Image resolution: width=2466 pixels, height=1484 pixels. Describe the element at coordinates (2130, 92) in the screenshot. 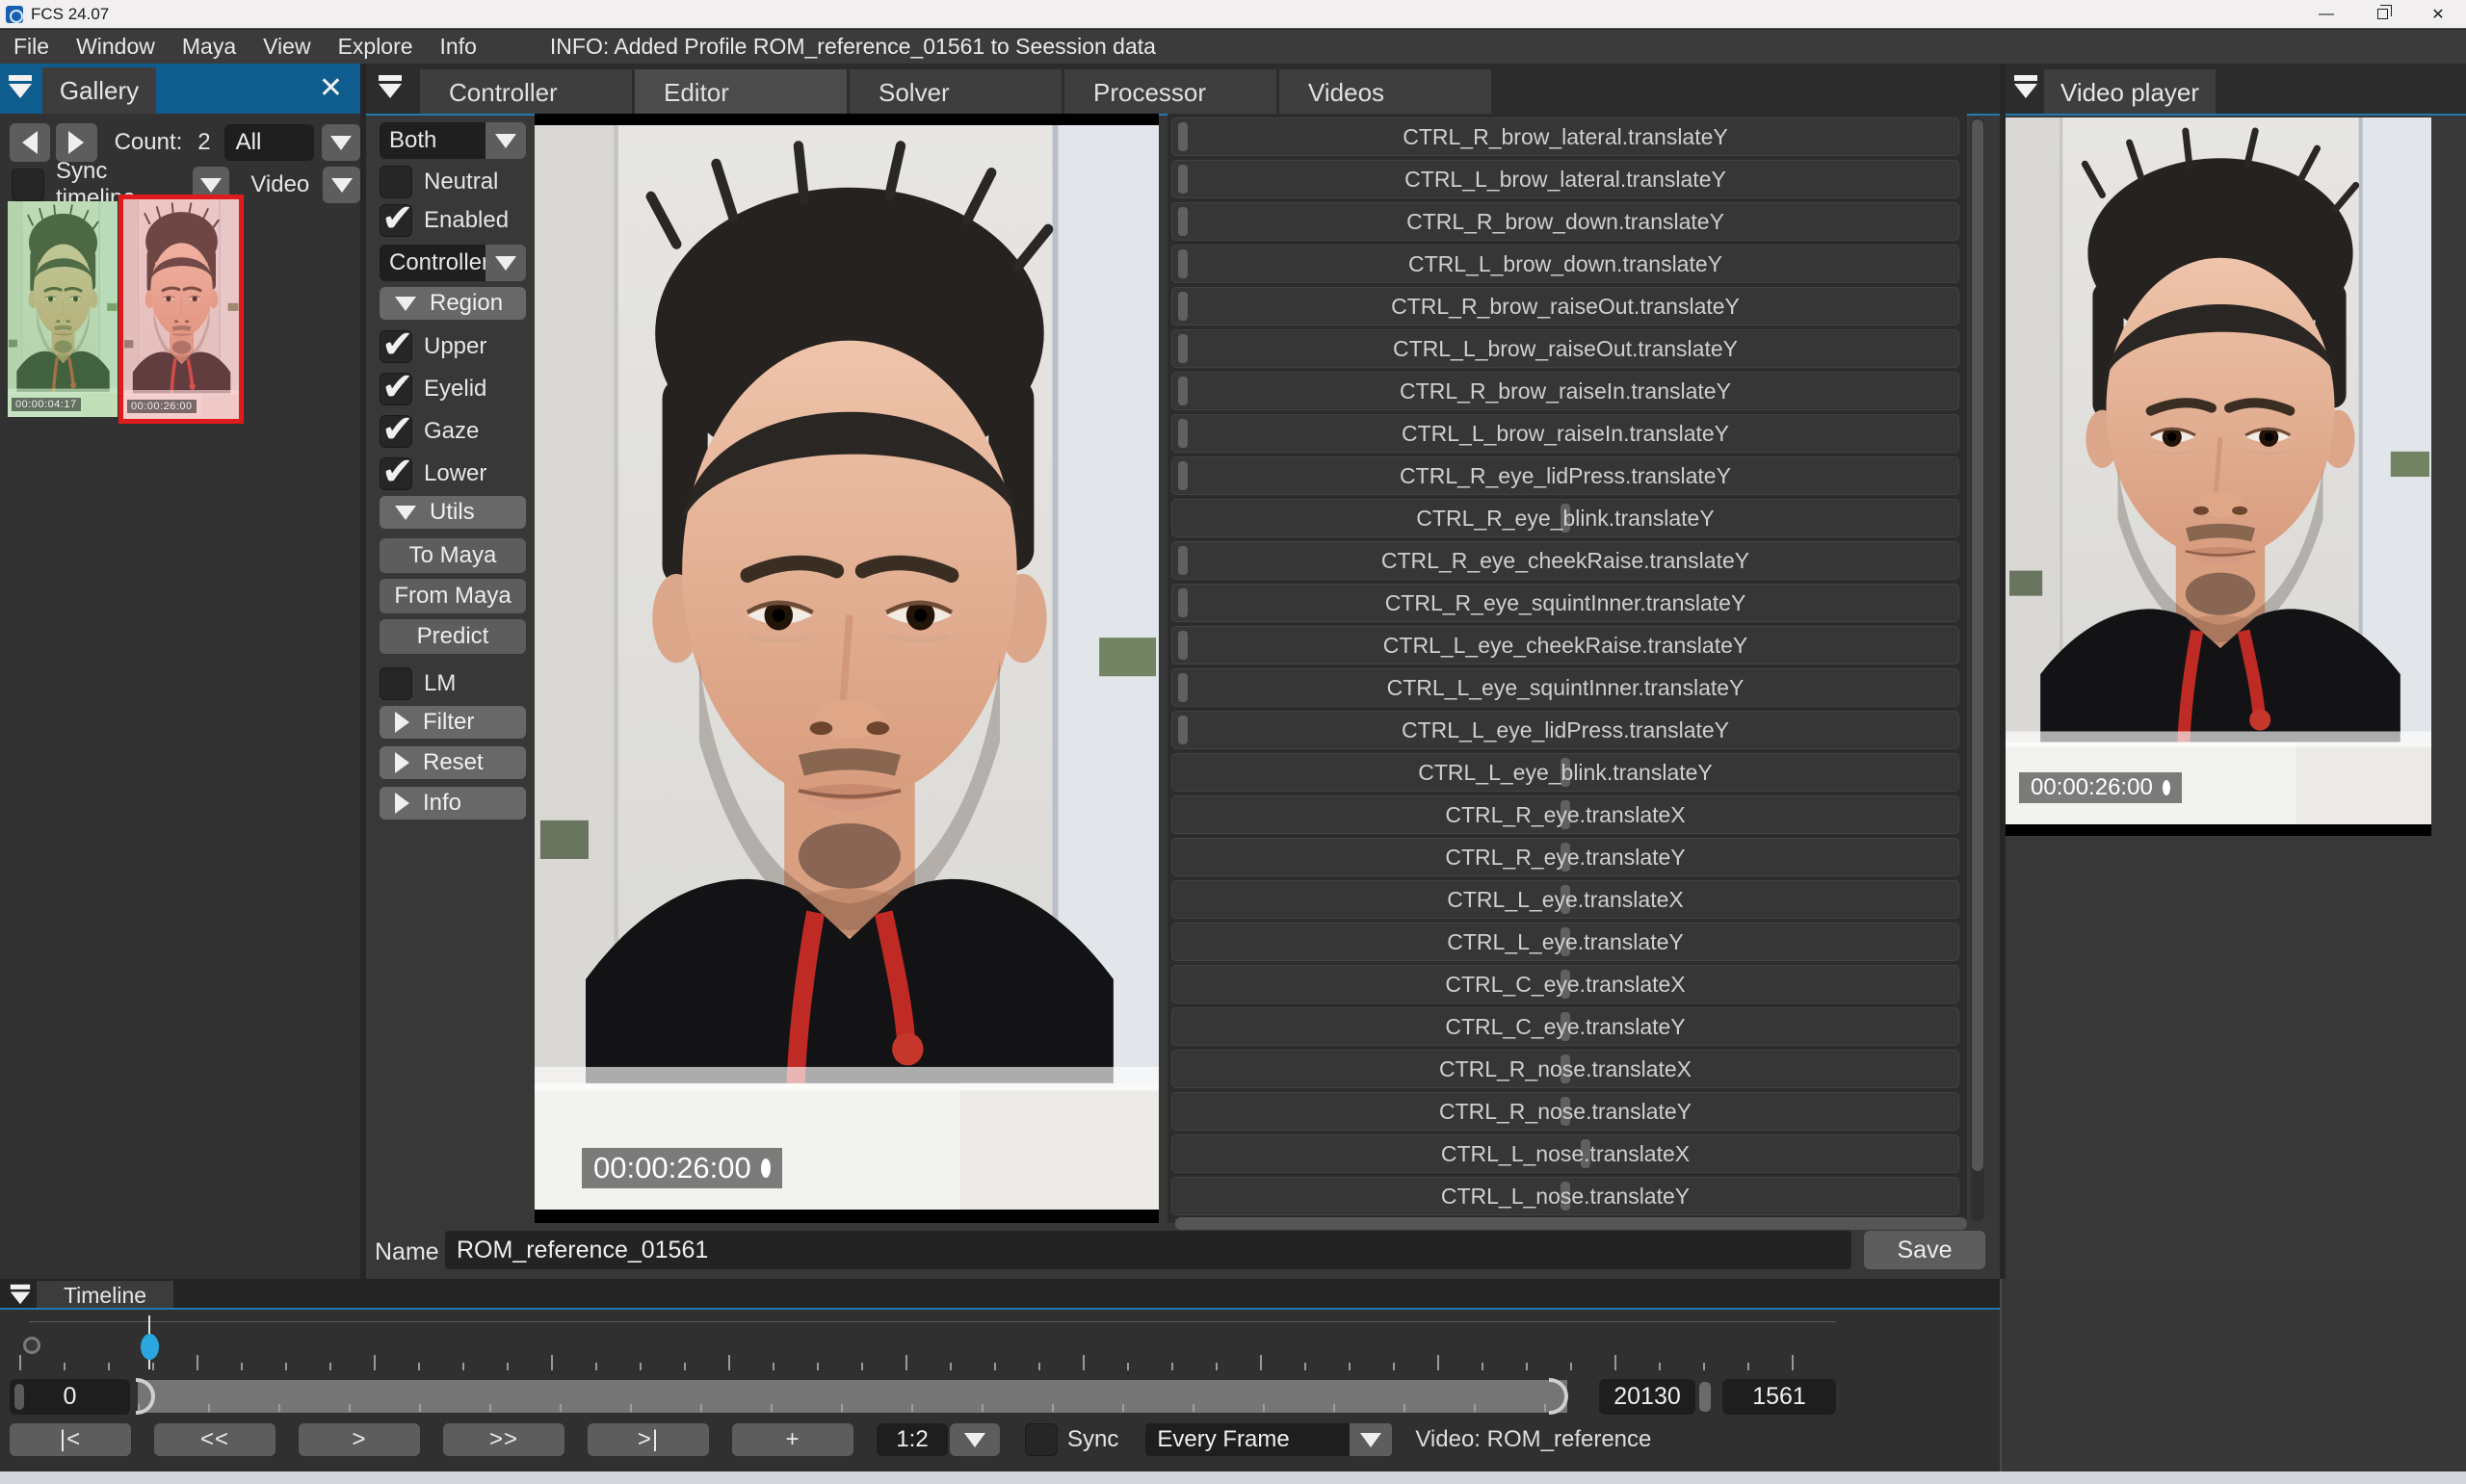

I see `tab-video-player: Video player` at that location.